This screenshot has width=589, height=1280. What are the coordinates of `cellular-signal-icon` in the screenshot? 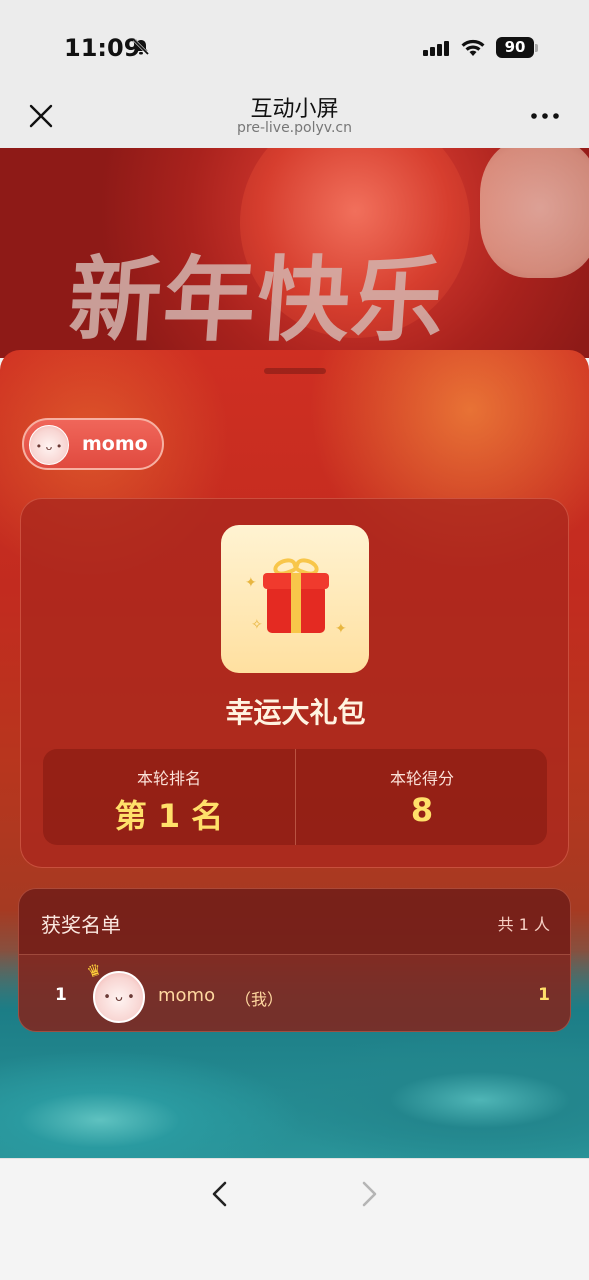 It's located at (437, 50).